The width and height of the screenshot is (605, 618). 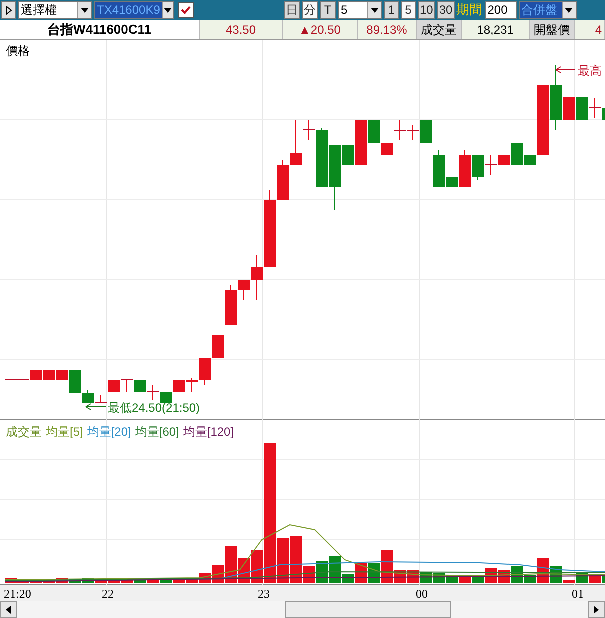 What do you see at coordinates (590, 71) in the screenshot?
I see `high-price-annotation: 最高` at bounding box center [590, 71].